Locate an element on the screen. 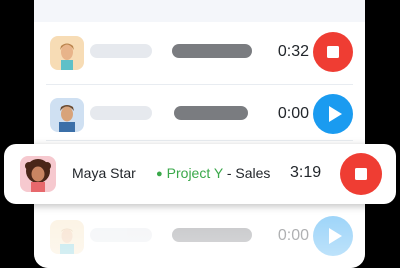 The image size is (400, 268). timer-value: 0:32 is located at coordinates (293, 51).